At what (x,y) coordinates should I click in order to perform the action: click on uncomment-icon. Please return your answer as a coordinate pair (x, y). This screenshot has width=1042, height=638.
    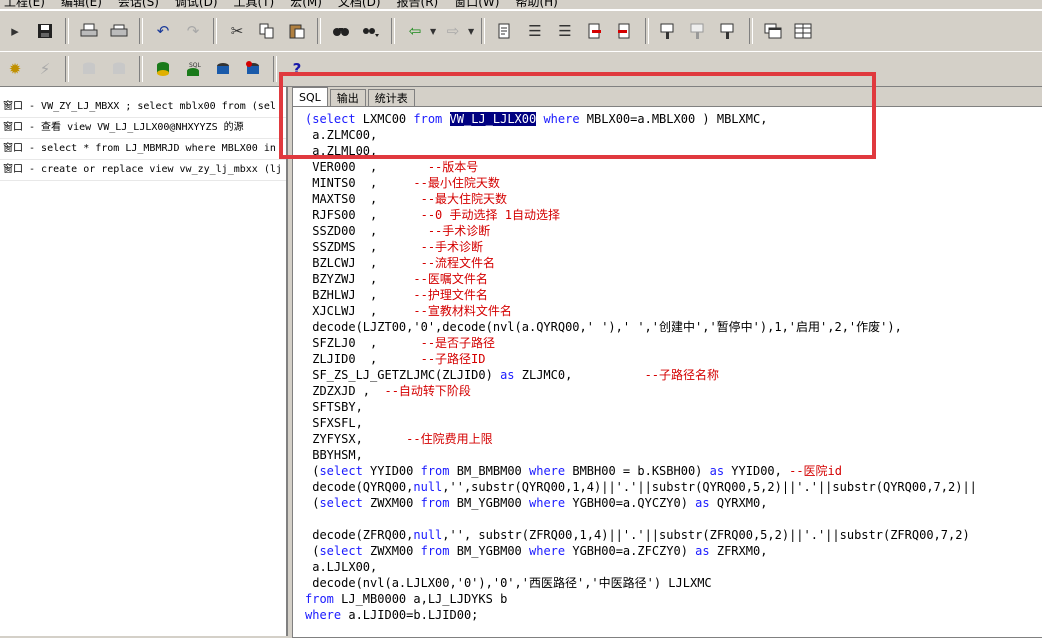
    Looking at the image, I should click on (625, 31).